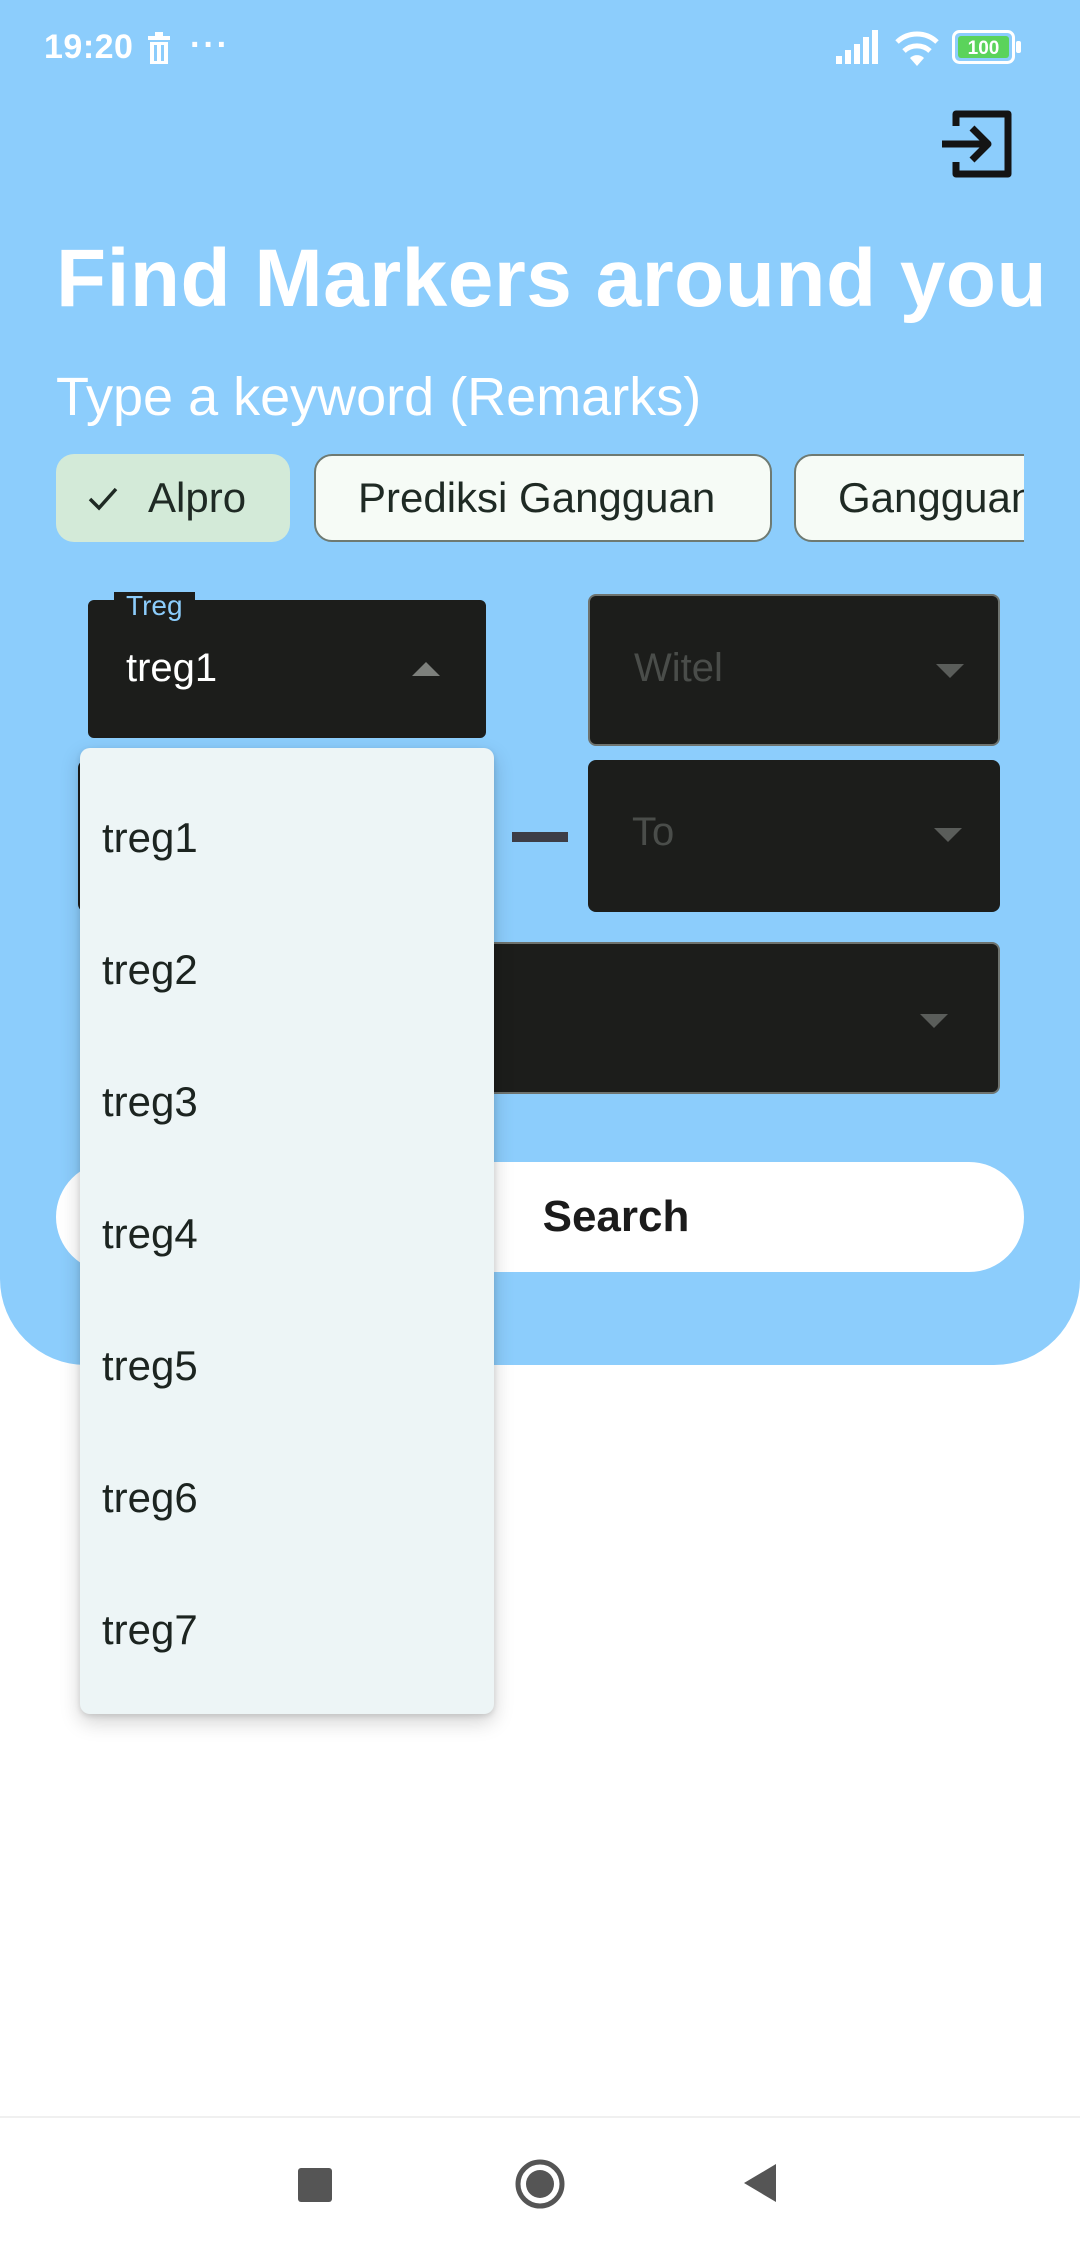 This screenshot has height=2246, width=1080. I want to click on search-button-label: Search, so click(616, 1216).